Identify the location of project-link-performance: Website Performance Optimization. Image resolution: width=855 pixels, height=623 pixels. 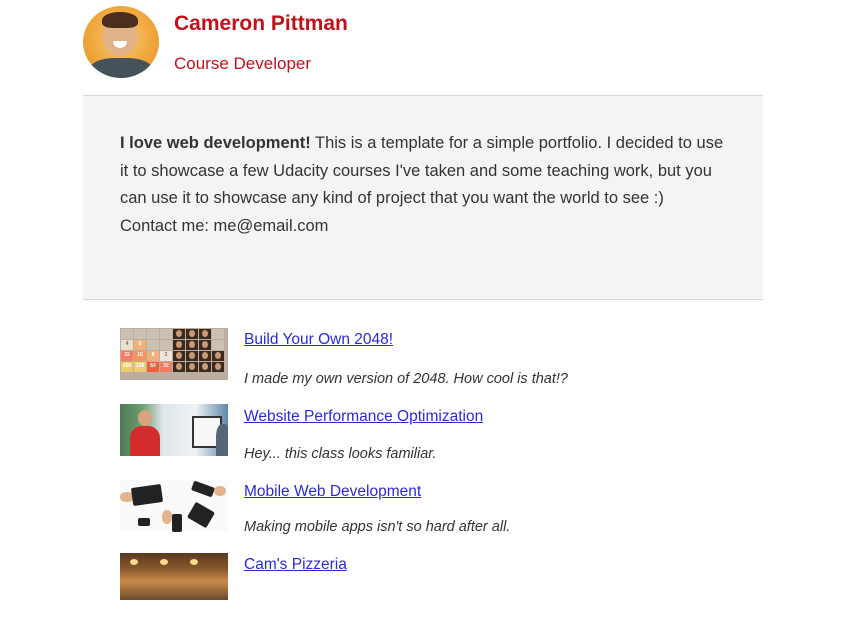
(363, 417).